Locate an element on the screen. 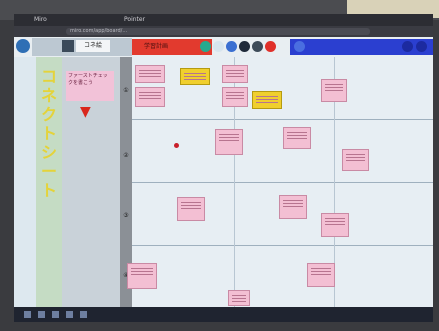  settings-icon is located at coordinates (407, 46).